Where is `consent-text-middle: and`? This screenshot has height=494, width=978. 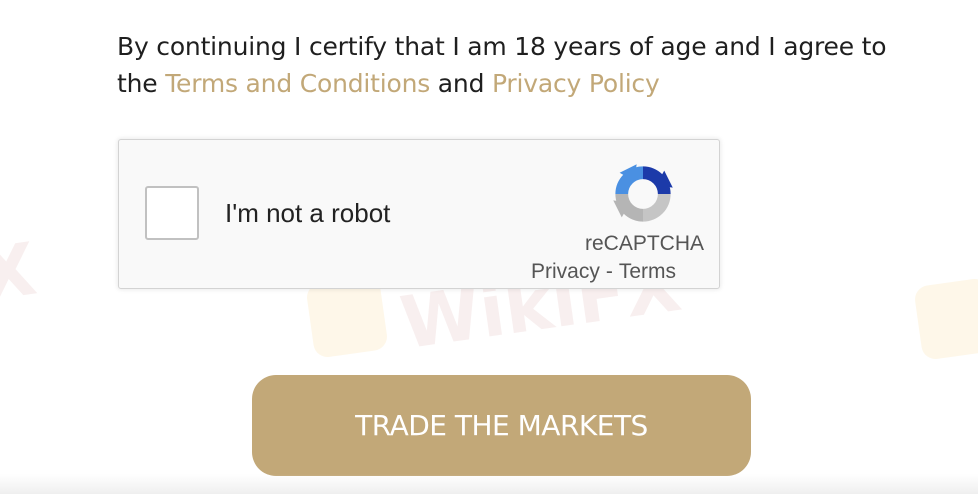
consent-text-middle: and is located at coordinates (461, 83).